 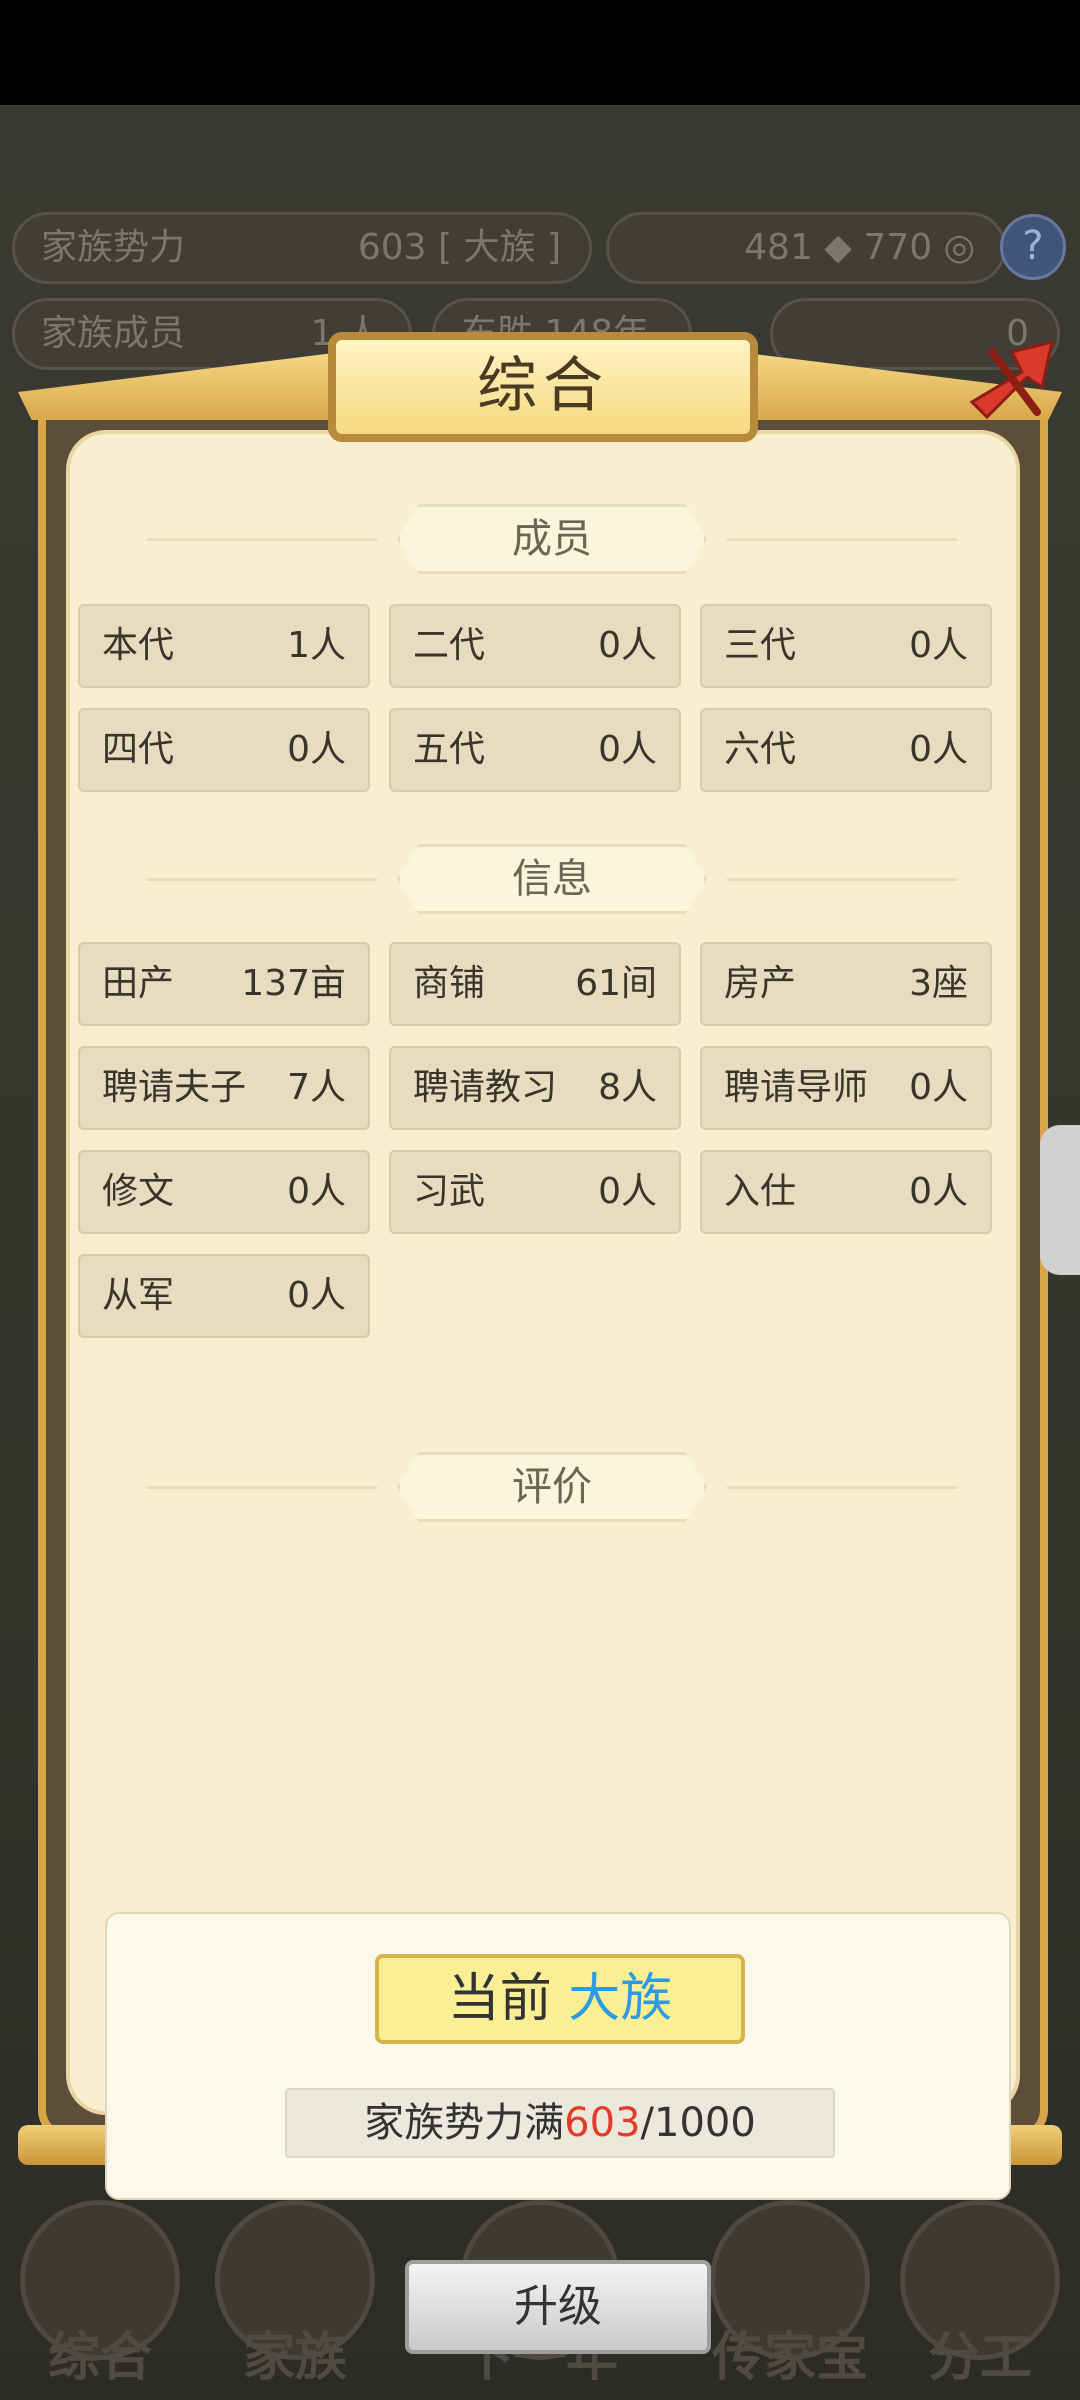 What do you see at coordinates (113, 247) in the screenshot?
I see `family-power-label: 家族势力` at bounding box center [113, 247].